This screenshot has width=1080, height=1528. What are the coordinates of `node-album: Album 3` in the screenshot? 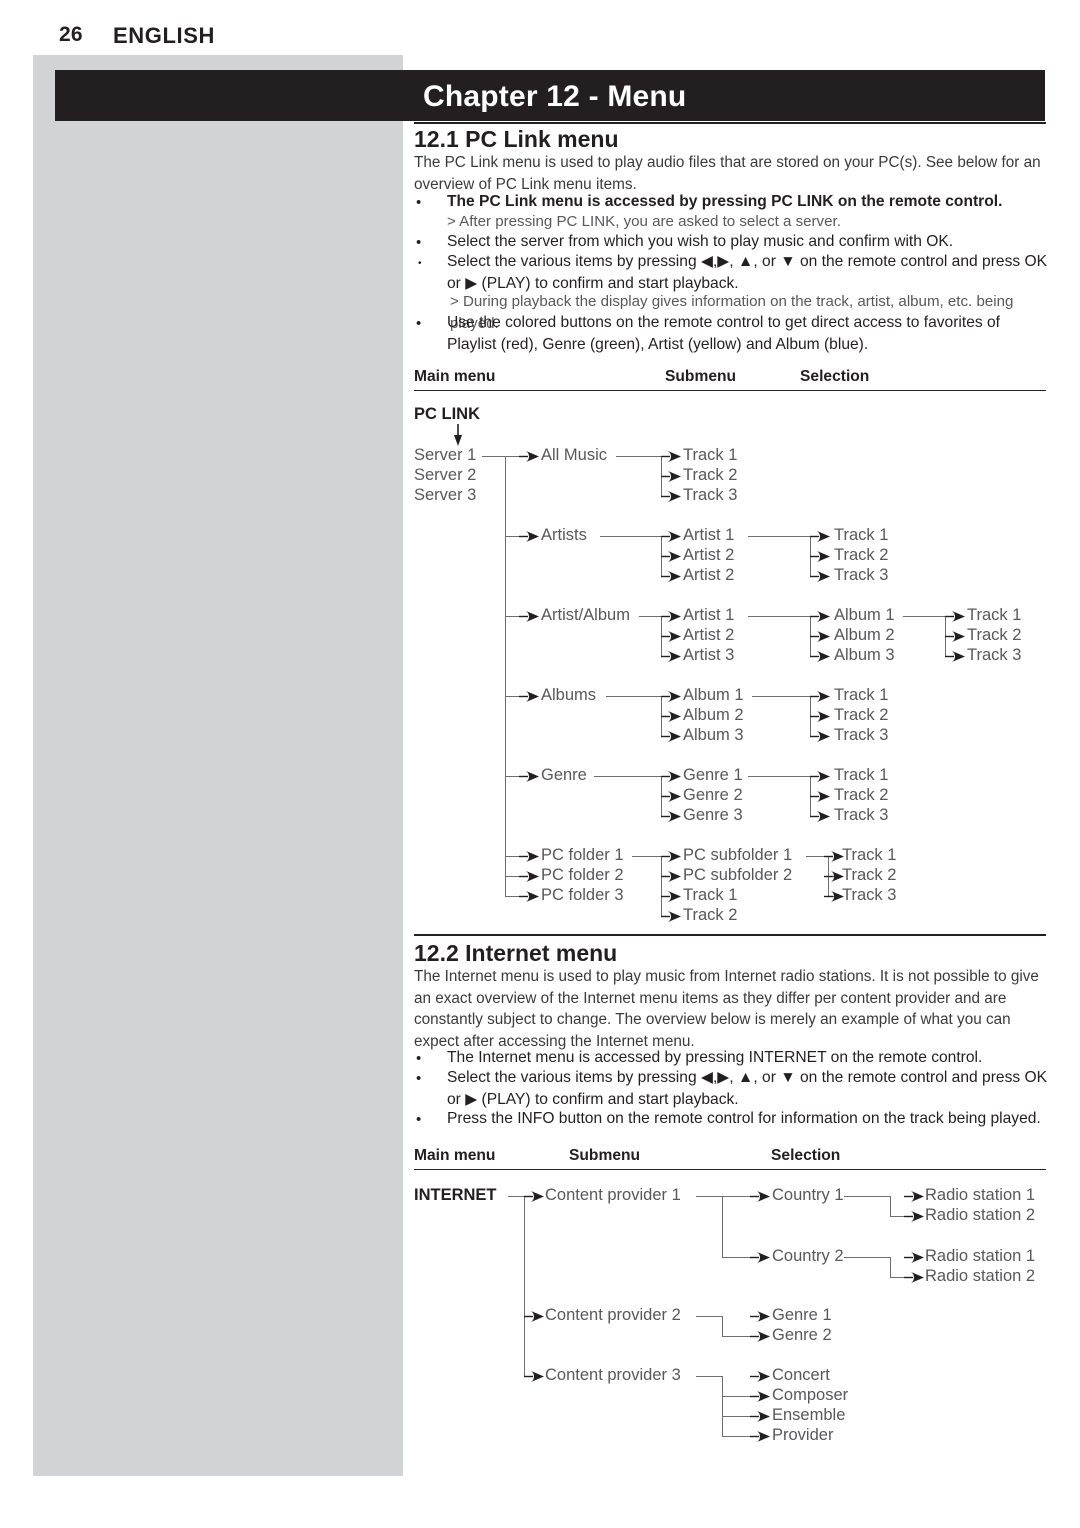 It's located at (713, 735).